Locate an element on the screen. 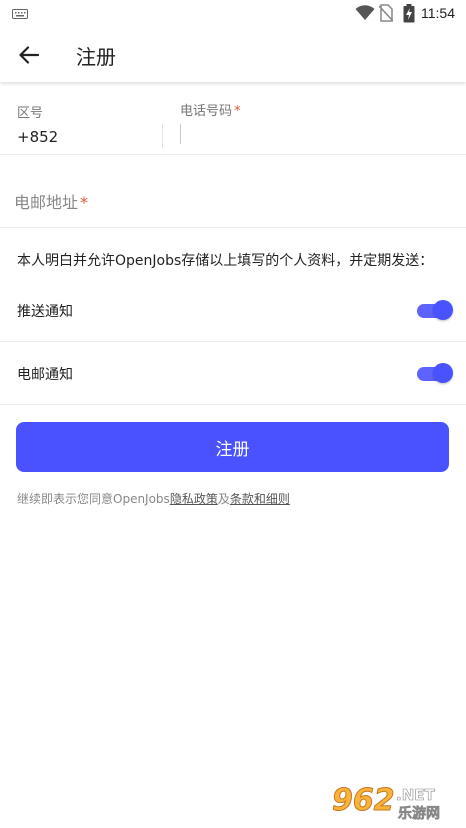  arrow-left-icon is located at coordinates (29, 55).